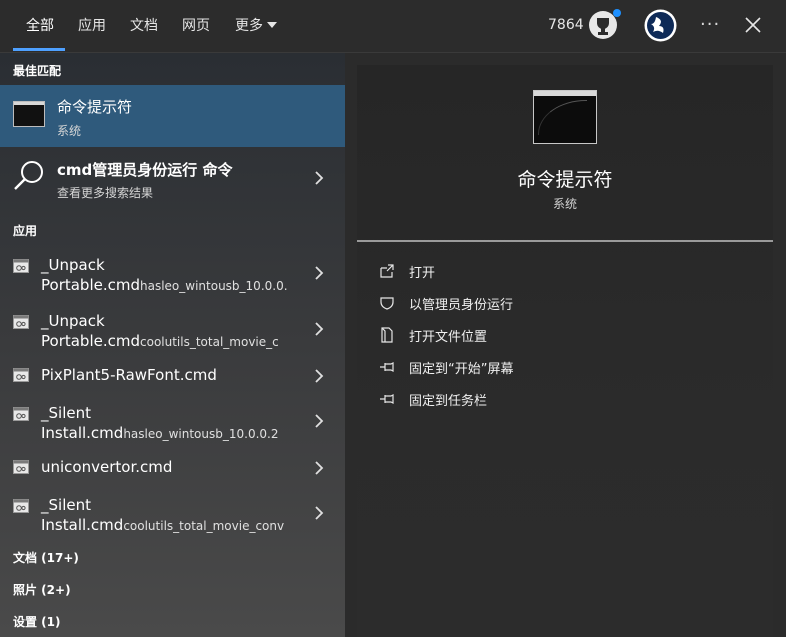  I want to click on tab-web: 网页, so click(196, 26).